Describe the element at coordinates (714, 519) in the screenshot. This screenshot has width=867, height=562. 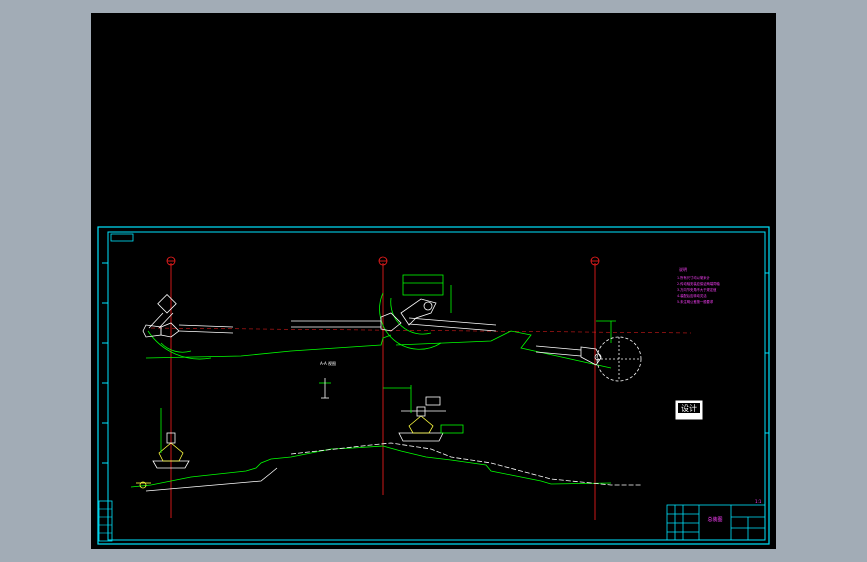
I see `sheet-label: 总装图` at that location.